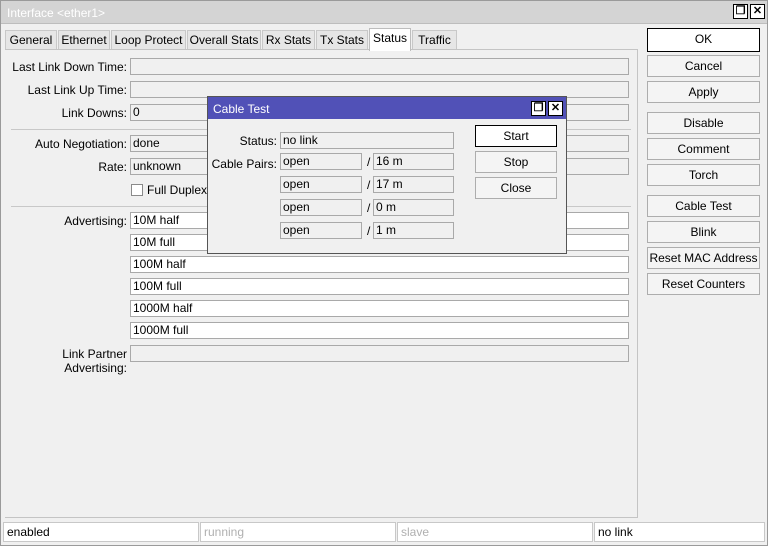 This screenshot has height=546, width=768. What do you see at coordinates (321, 230) in the screenshot?
I see `pair-4-state: open` at bounding box center [321, 230].